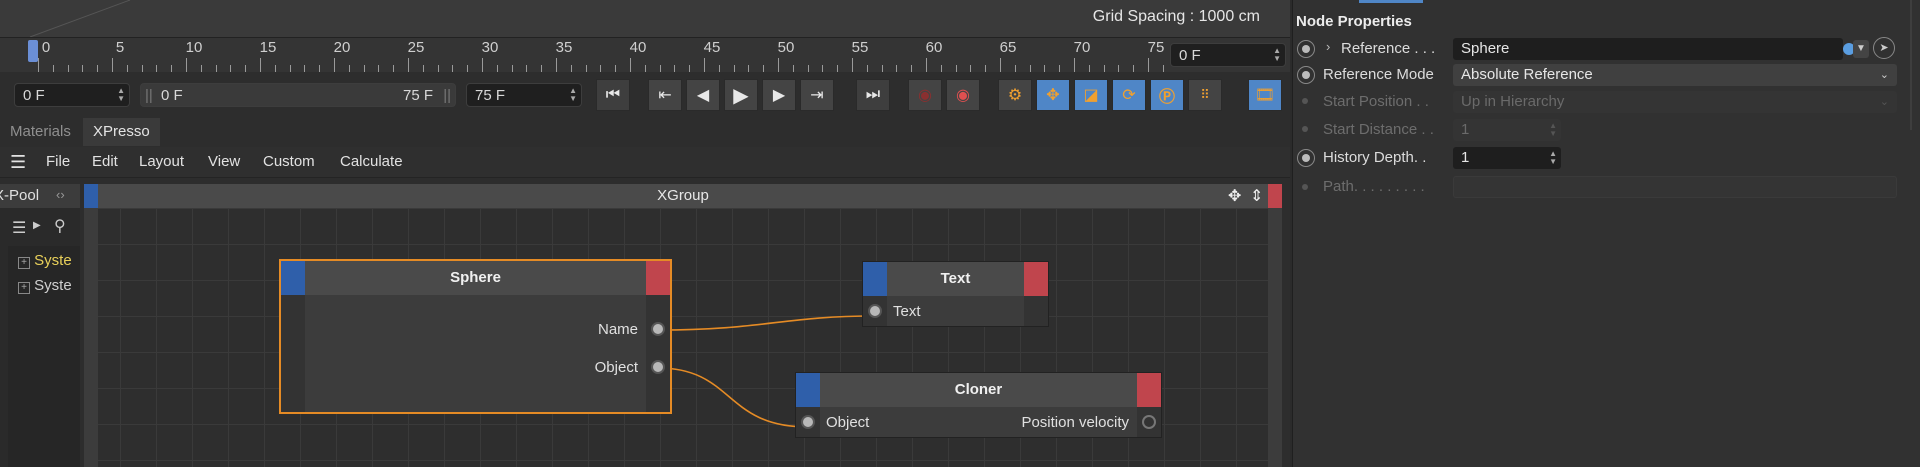 The width and height of the screenshot is (1920, 467). I want to click on menu-view: View, so click(224, 161).